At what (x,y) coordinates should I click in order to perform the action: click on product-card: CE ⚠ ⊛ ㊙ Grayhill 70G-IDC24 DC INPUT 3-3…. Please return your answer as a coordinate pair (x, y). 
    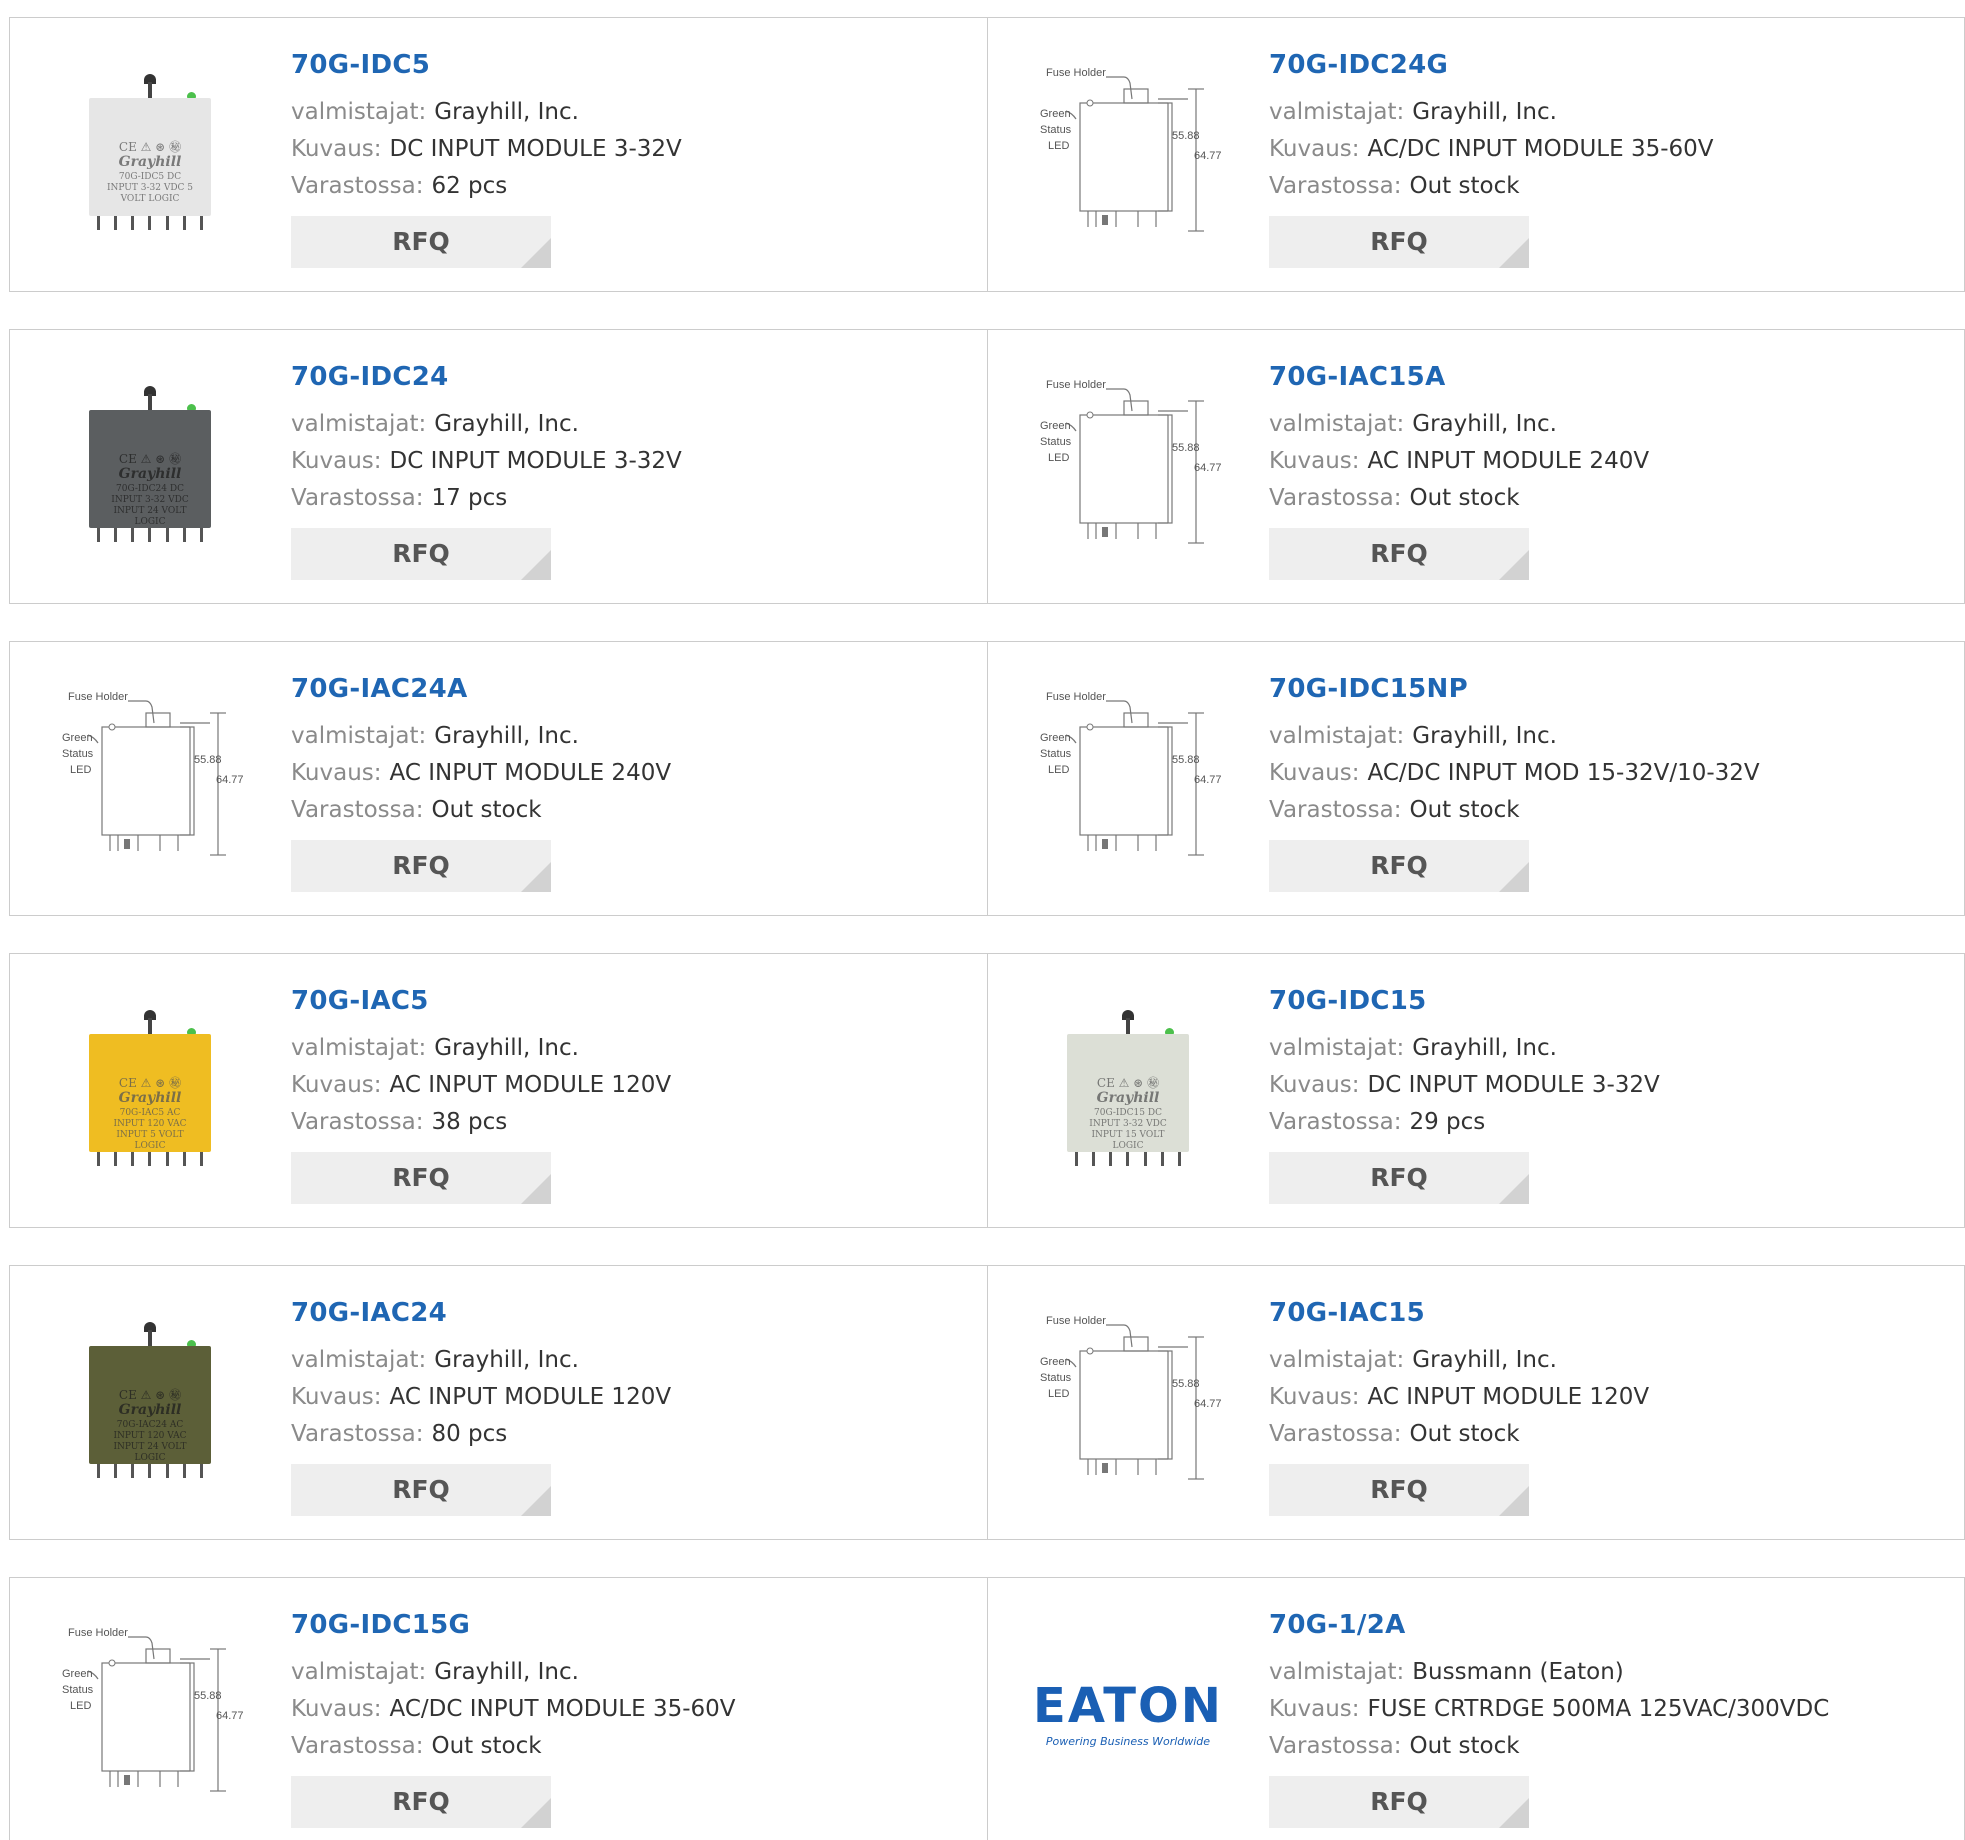
    Looking at the image, I should click on (498, 466).